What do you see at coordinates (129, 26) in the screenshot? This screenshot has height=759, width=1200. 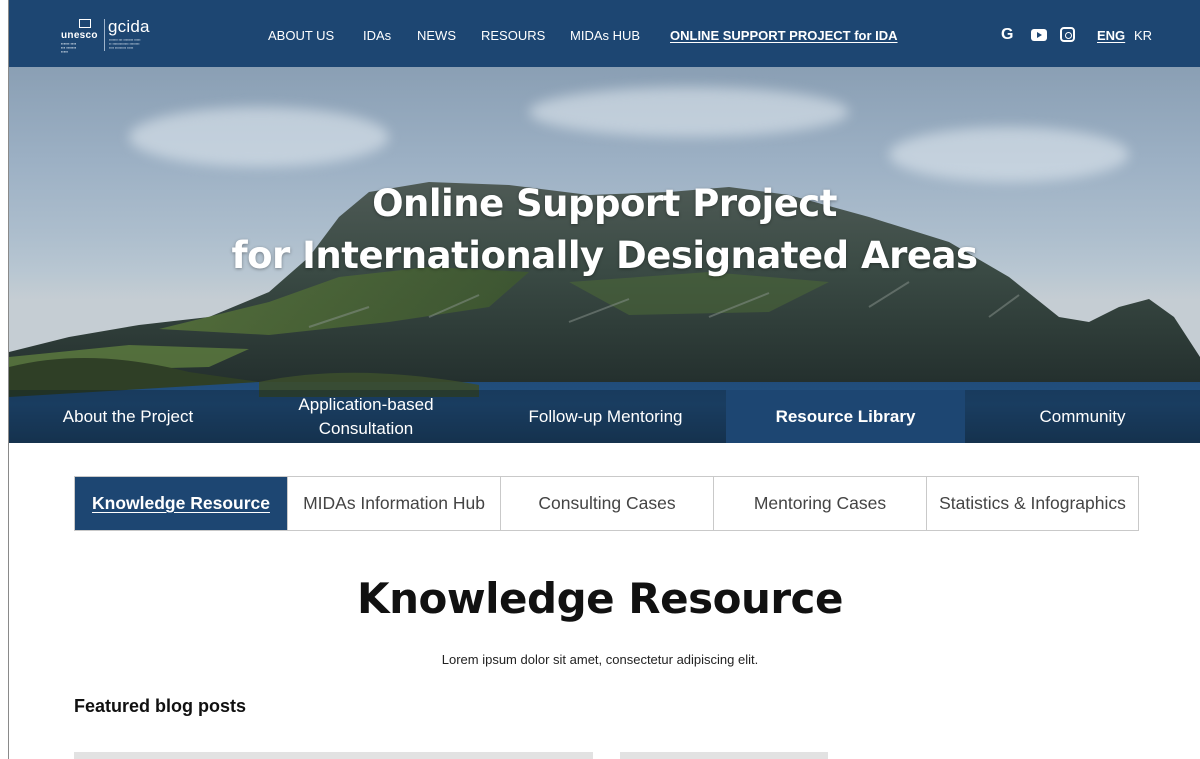 I see `gcida-wordmark: gcida` at bounding box center [129, 26].